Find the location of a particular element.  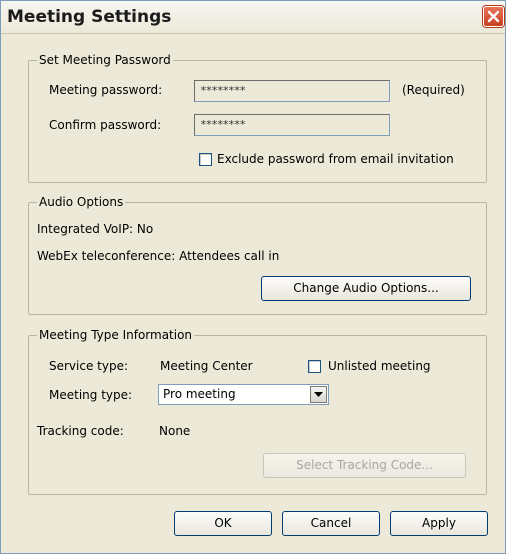

meeting-type-select: Pro meeting is located at coordinates (243, 394).